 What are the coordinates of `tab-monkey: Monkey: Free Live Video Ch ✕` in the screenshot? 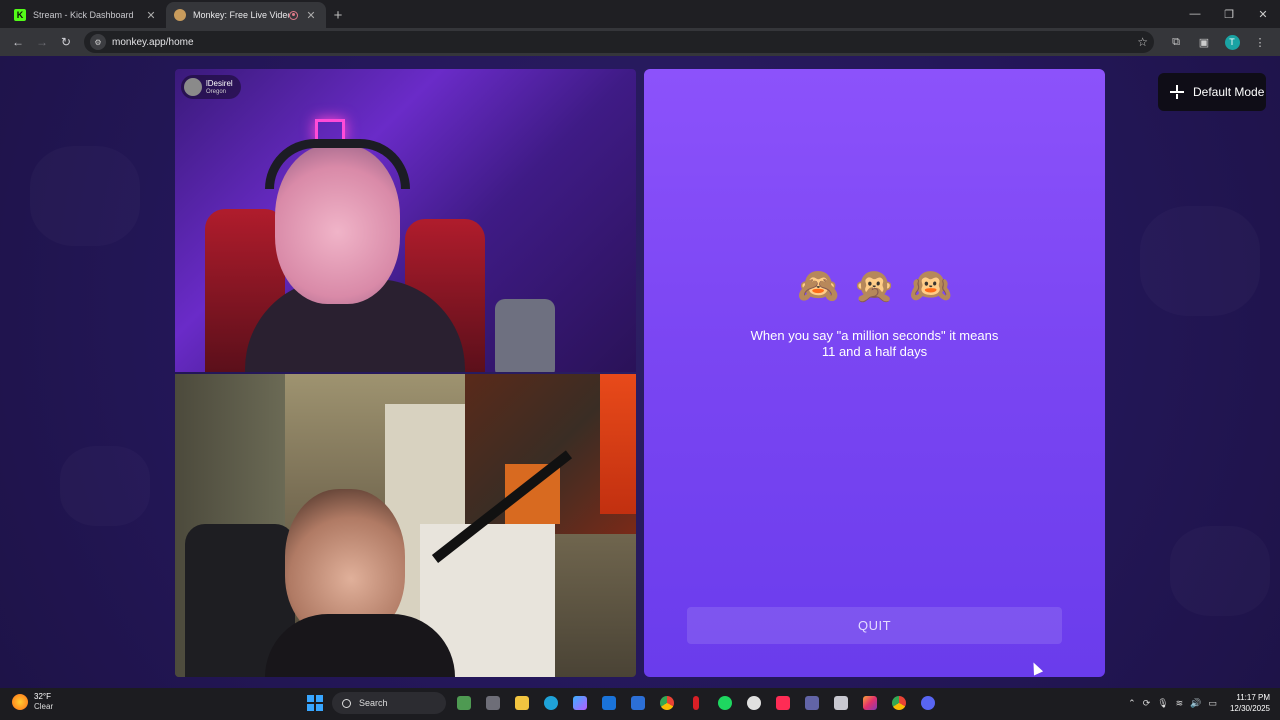 It's located at (246, 15).